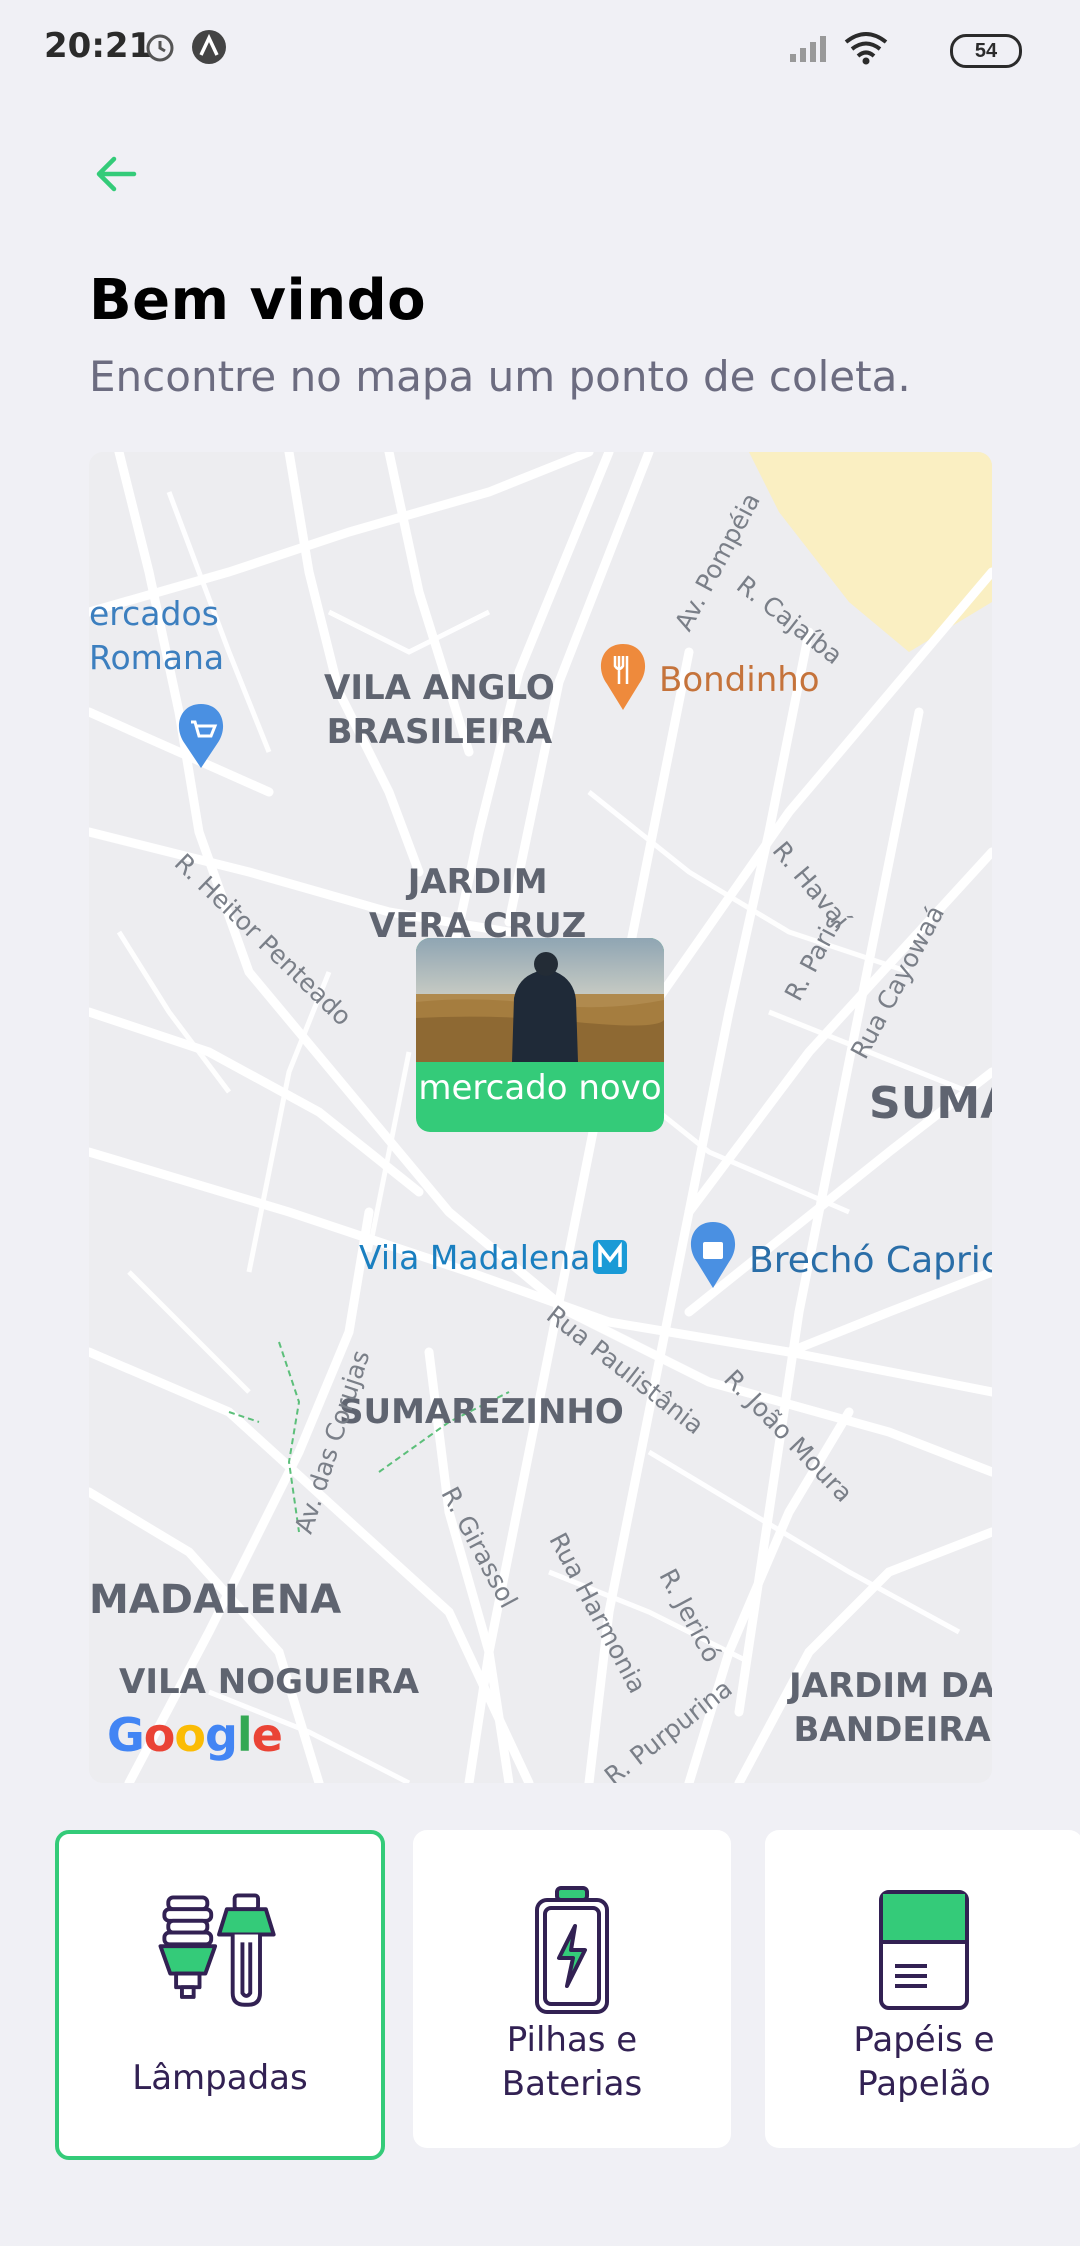  I want to click on lightbulb-icon, so click(217, 1950).